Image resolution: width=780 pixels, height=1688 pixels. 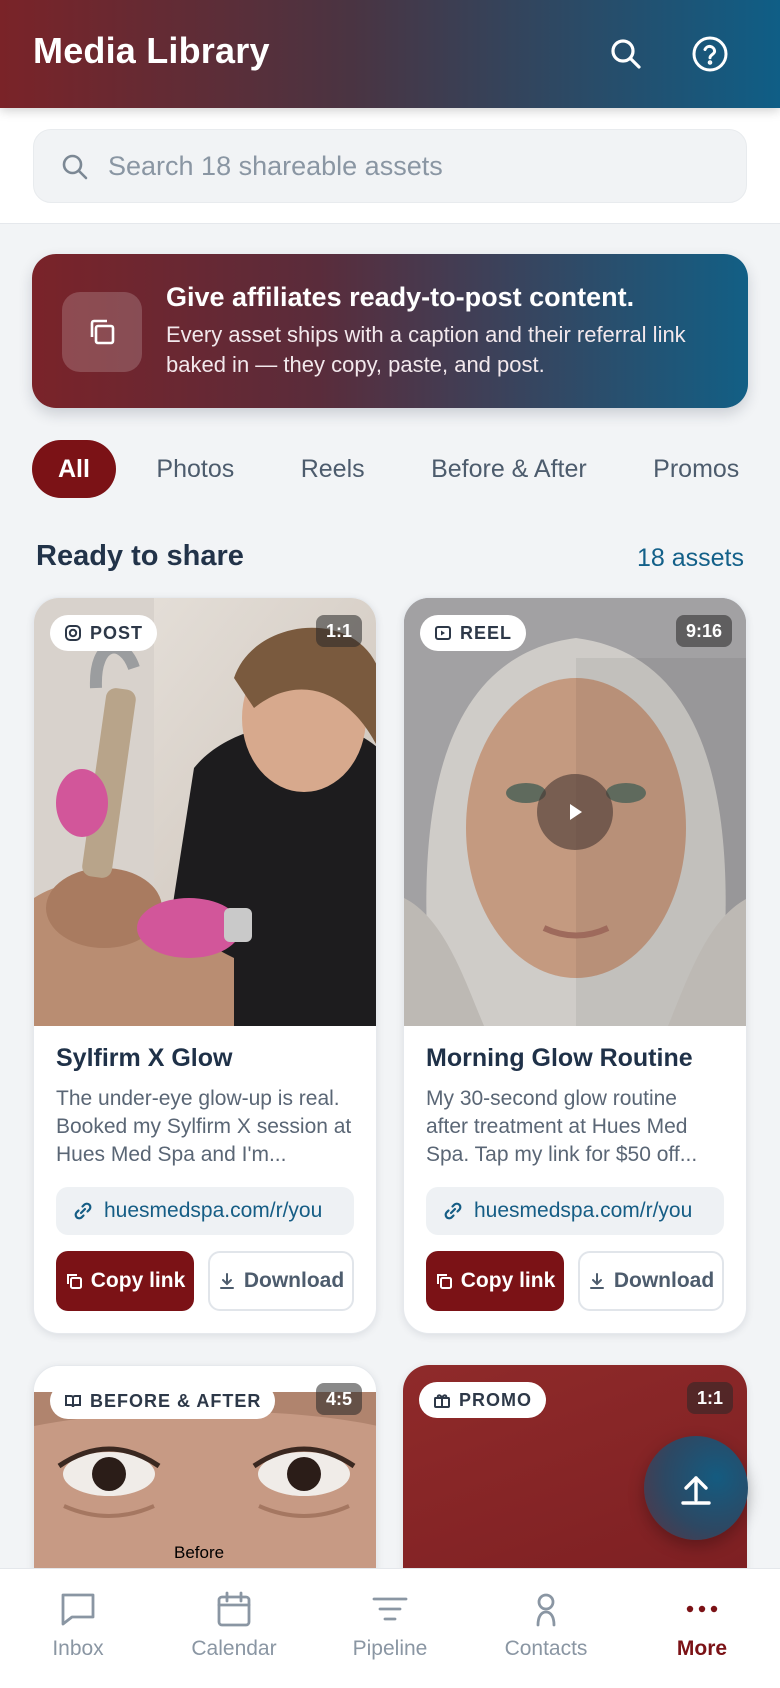 I want to click on video-icon, so click(x=443, y=633).